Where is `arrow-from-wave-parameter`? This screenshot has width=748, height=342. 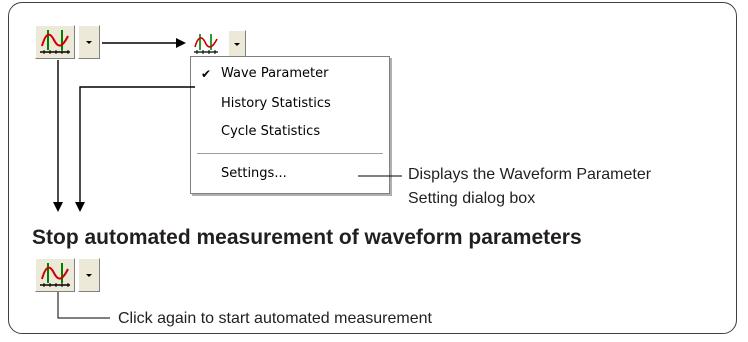 arrow-from-wave-parameter is located at coordinates (135, 149).